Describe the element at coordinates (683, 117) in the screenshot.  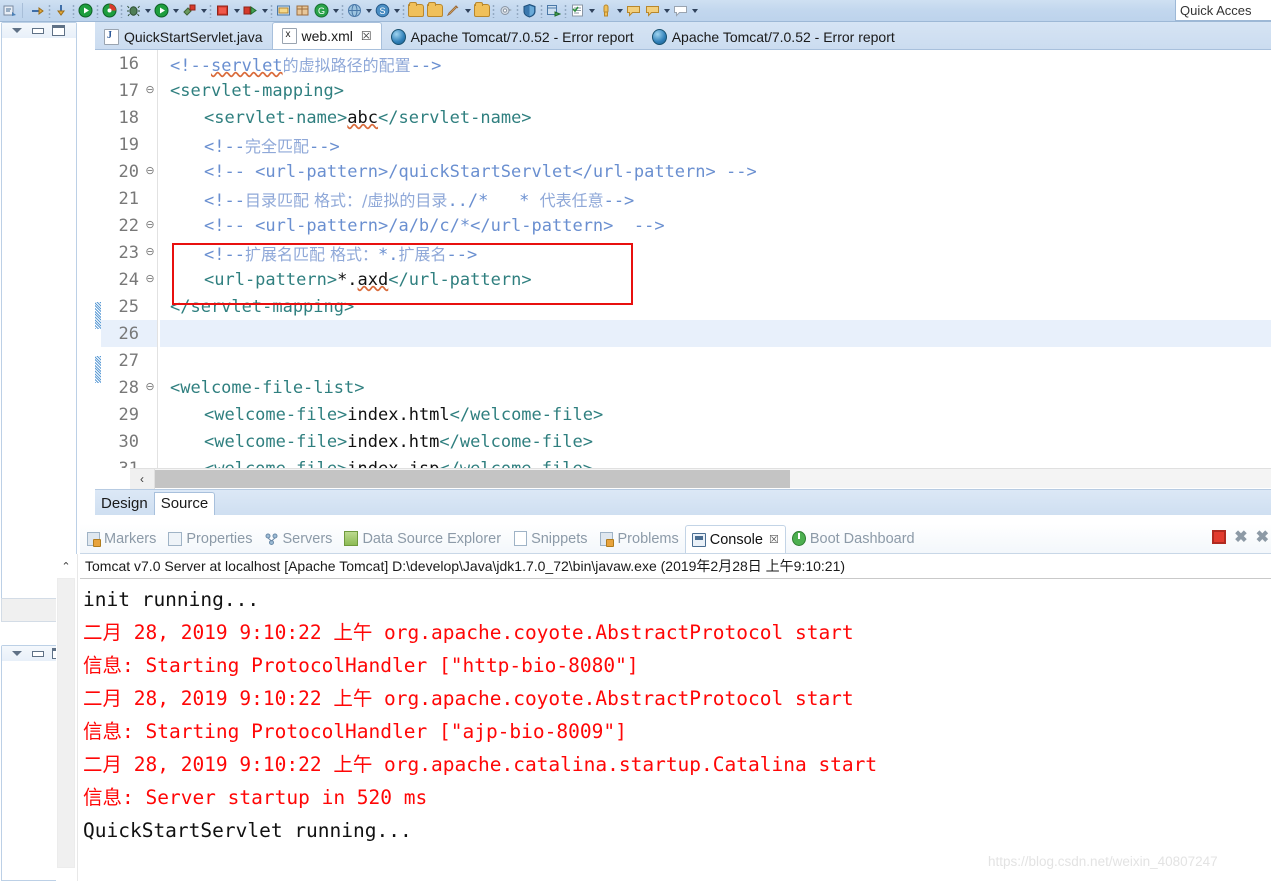
I see `code-line: 18 <servlet-name>abc</servlet-name>` at that location.